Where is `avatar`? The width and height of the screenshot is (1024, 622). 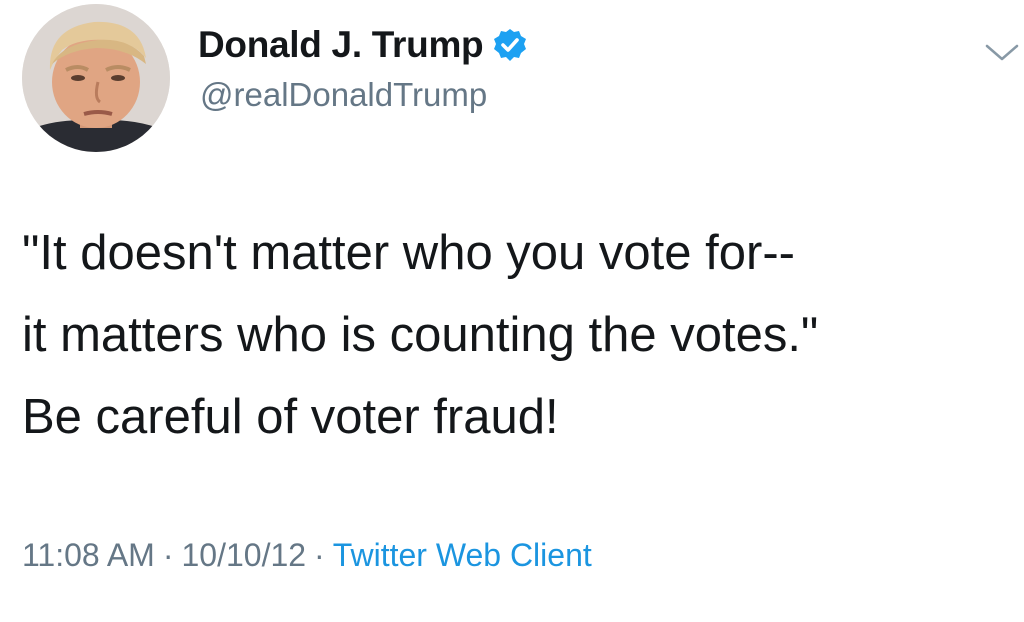
avatar is located at coordinates (96, 78).